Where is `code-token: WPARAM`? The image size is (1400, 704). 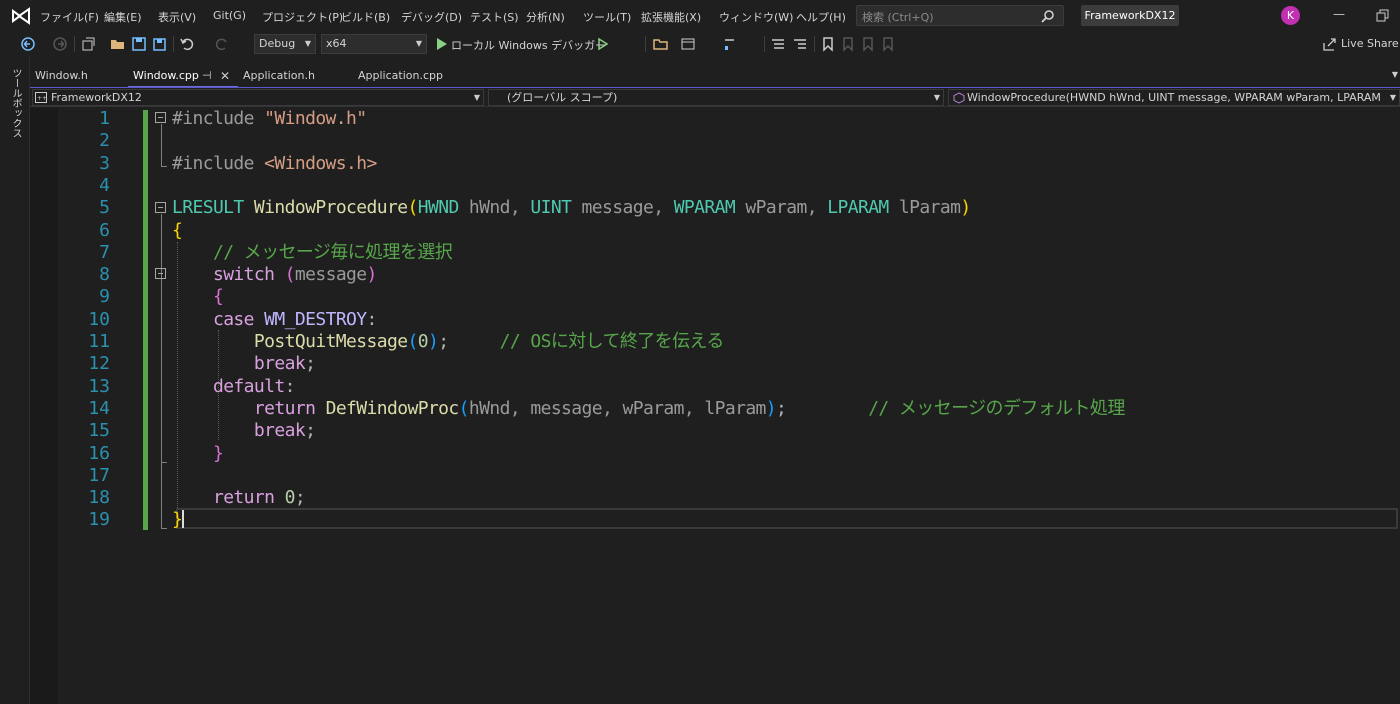 code-token: WPARAM is located at coordinates (704, 208).